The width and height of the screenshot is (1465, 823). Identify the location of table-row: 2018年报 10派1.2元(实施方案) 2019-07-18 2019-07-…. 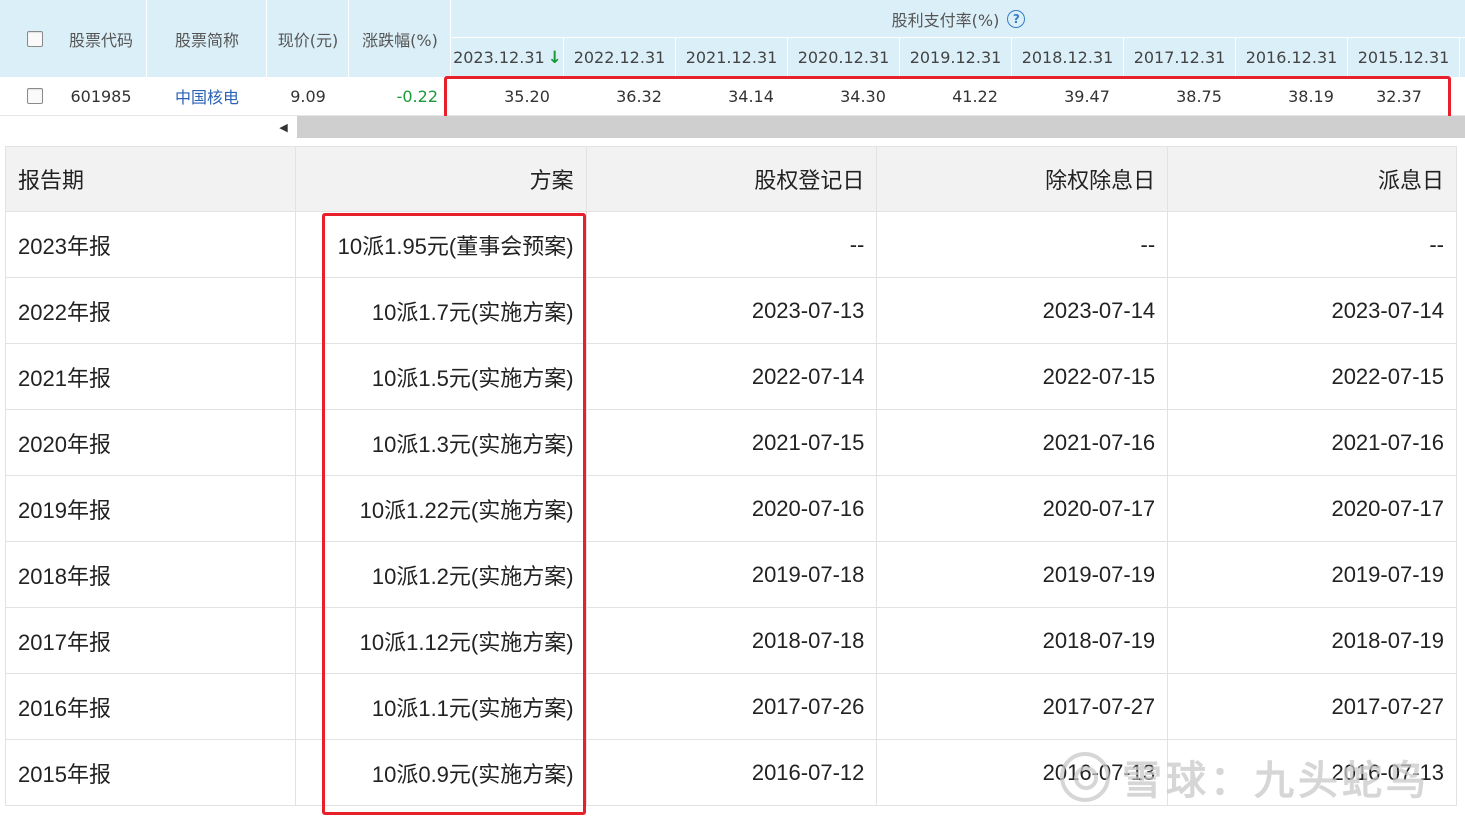
(731, 574).